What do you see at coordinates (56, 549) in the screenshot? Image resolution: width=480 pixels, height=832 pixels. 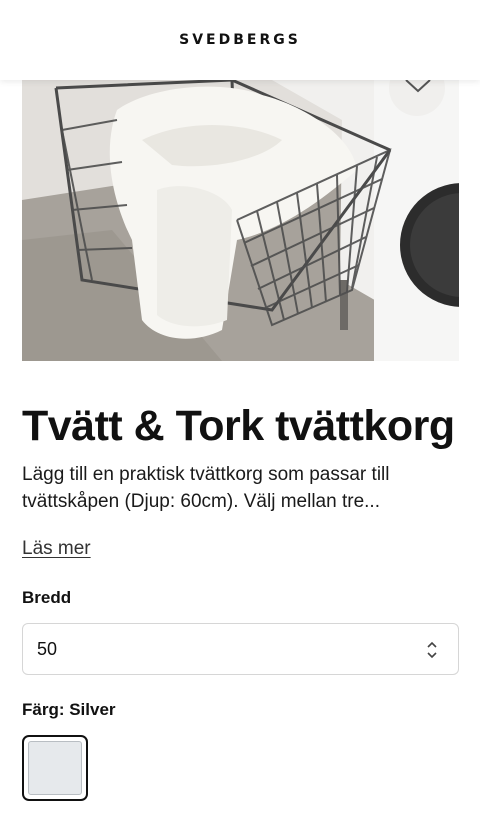 I see `read-more-link: Läs mer` at bounding box center [56, 549].